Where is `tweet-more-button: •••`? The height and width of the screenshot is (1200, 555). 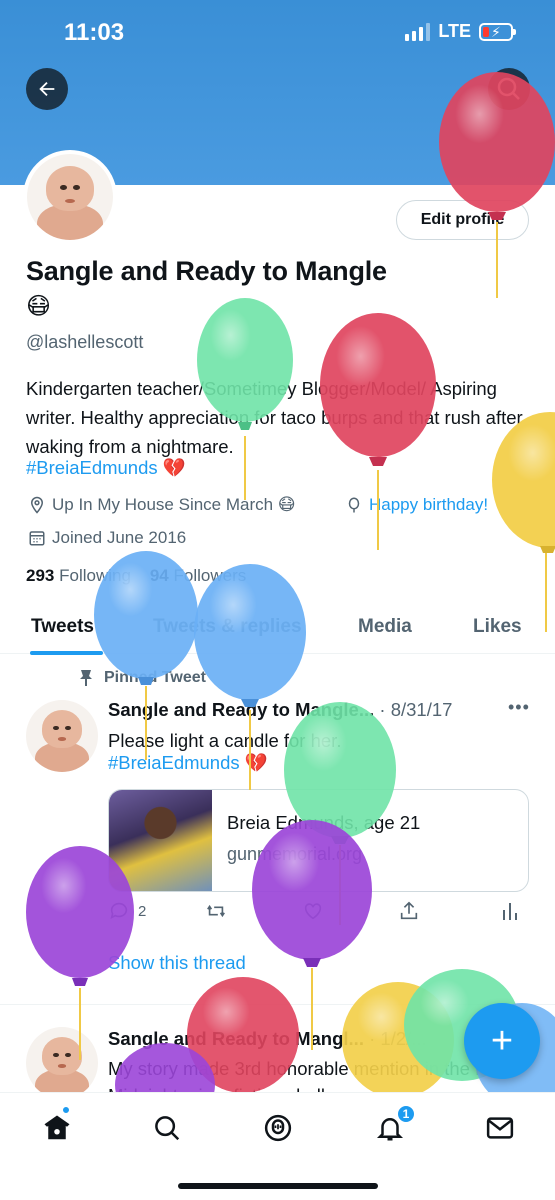 tweet-more-button: ••• is located at coordinates (519, 707).